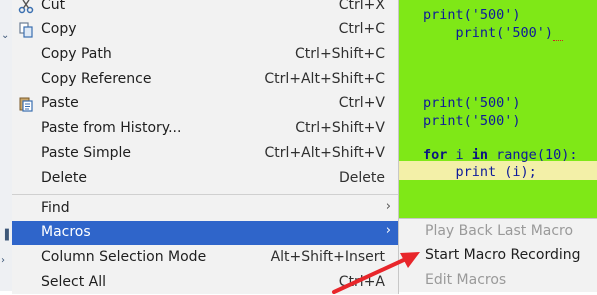 This screenshot has width=597, height=295. Describe the element at coordinates (73, 282) in the screenshot. I see `menu-item-label: Select All` at that location.